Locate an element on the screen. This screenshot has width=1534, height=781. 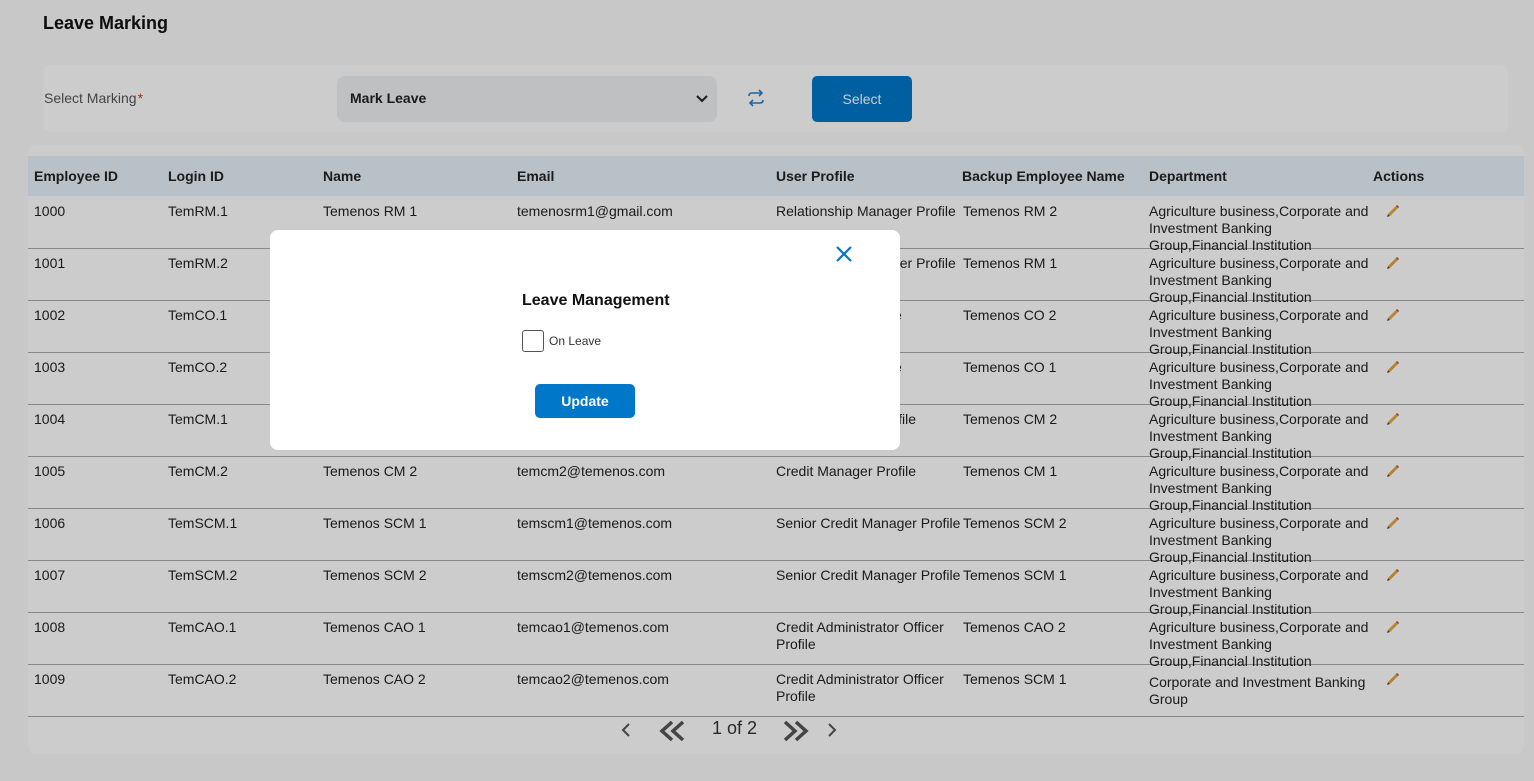
close-icon is located at coordinates (844, 254).